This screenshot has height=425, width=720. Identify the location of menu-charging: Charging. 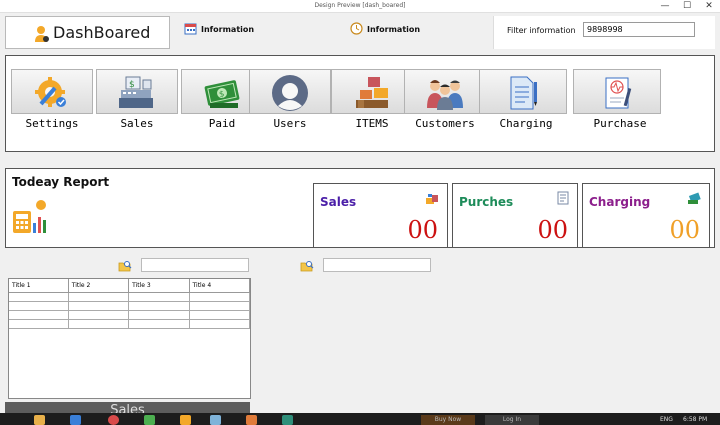
(523, 100).